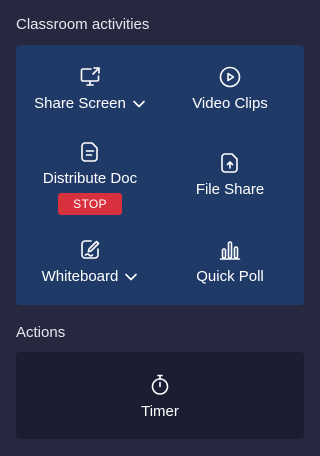  I want to click on play-circle-icon, so click(230, 77).